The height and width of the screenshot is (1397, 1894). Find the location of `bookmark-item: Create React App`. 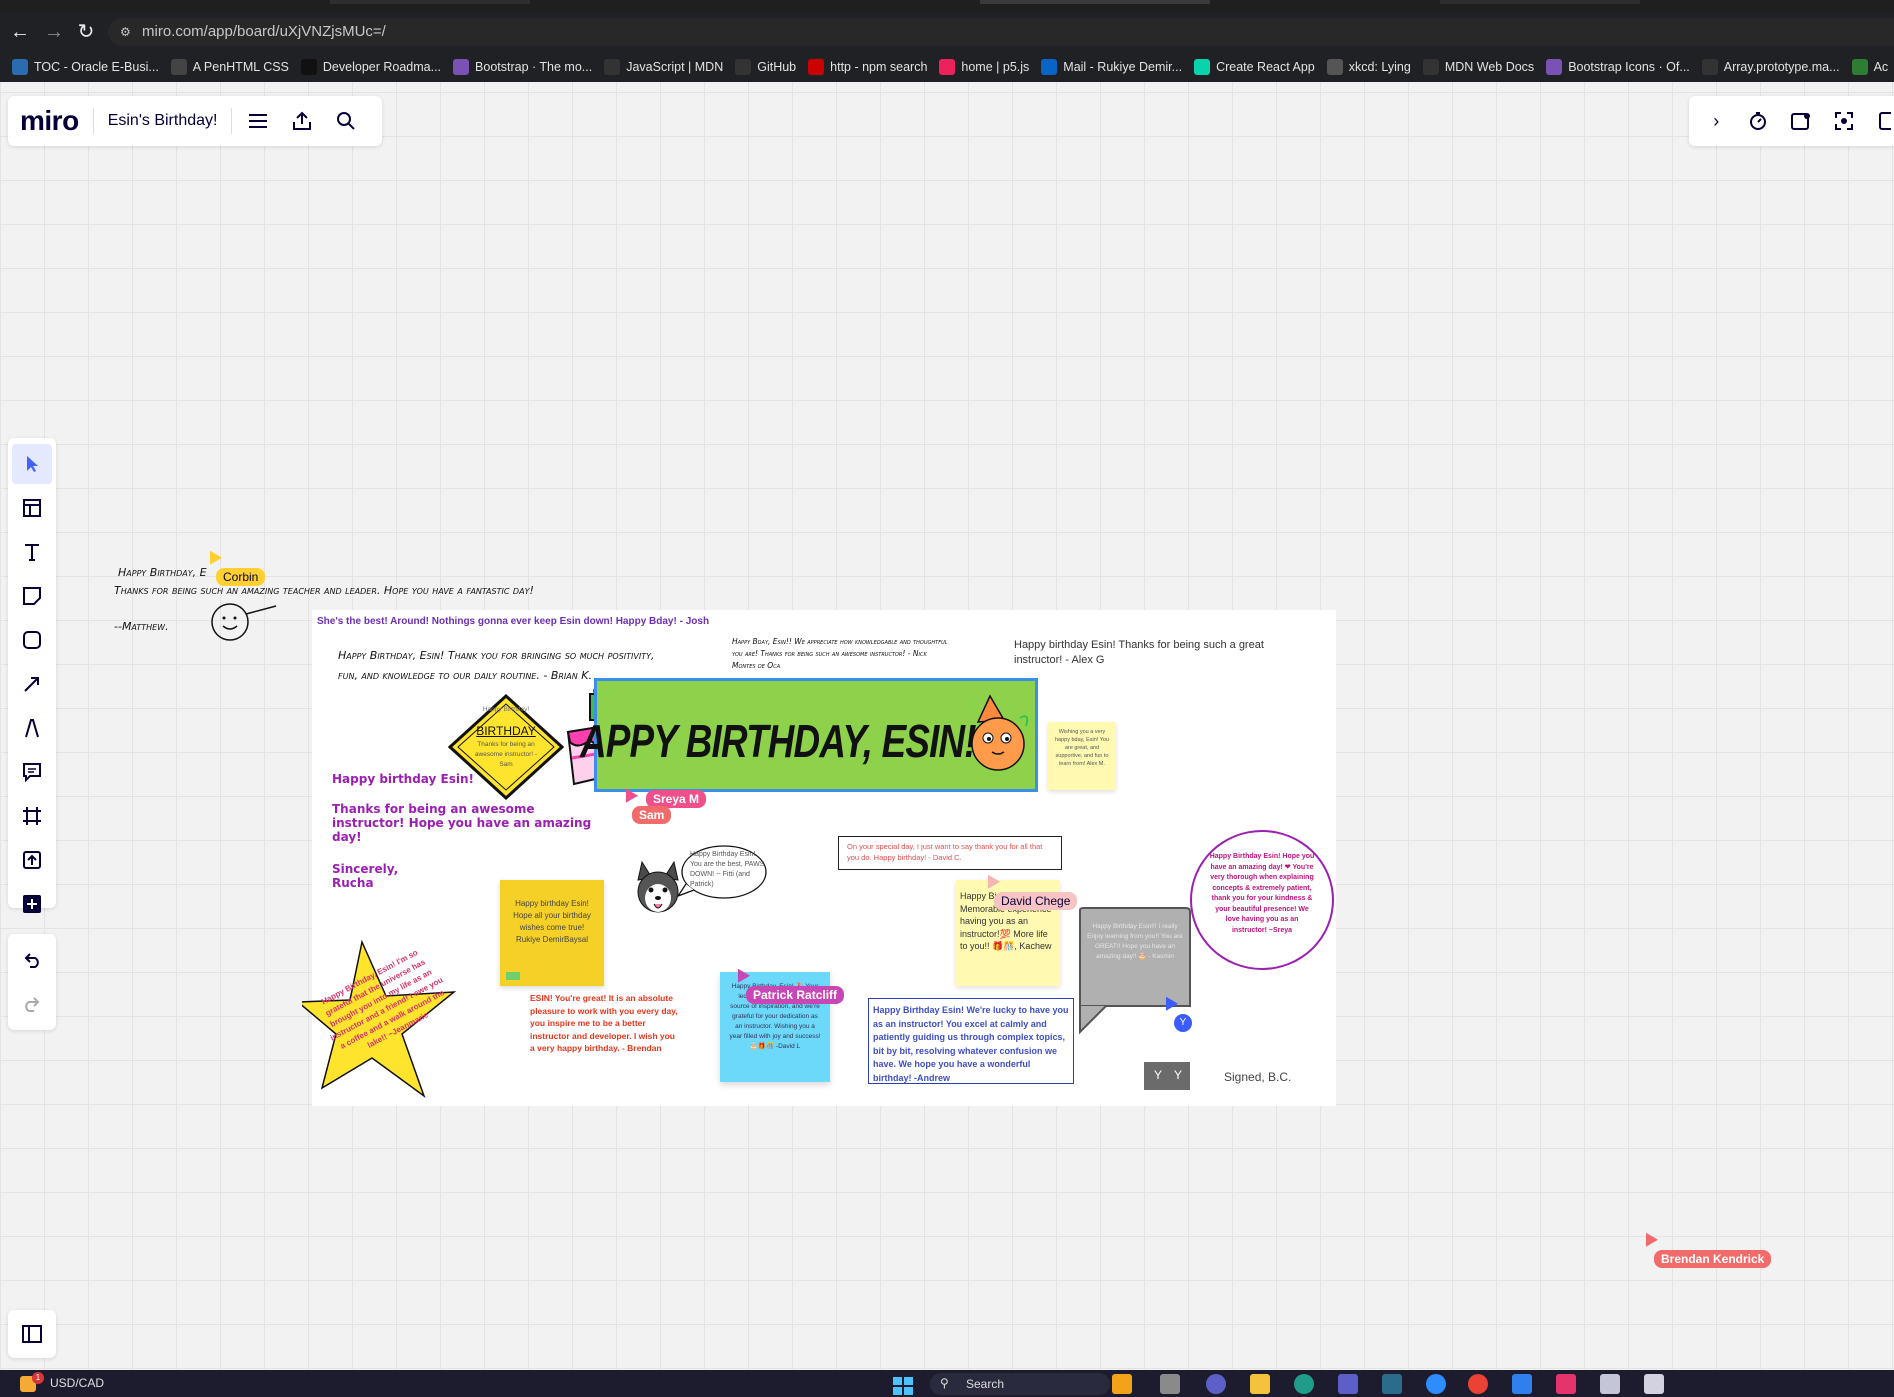

bookmark-item: Create React App is located at coordinates (1254, 67).